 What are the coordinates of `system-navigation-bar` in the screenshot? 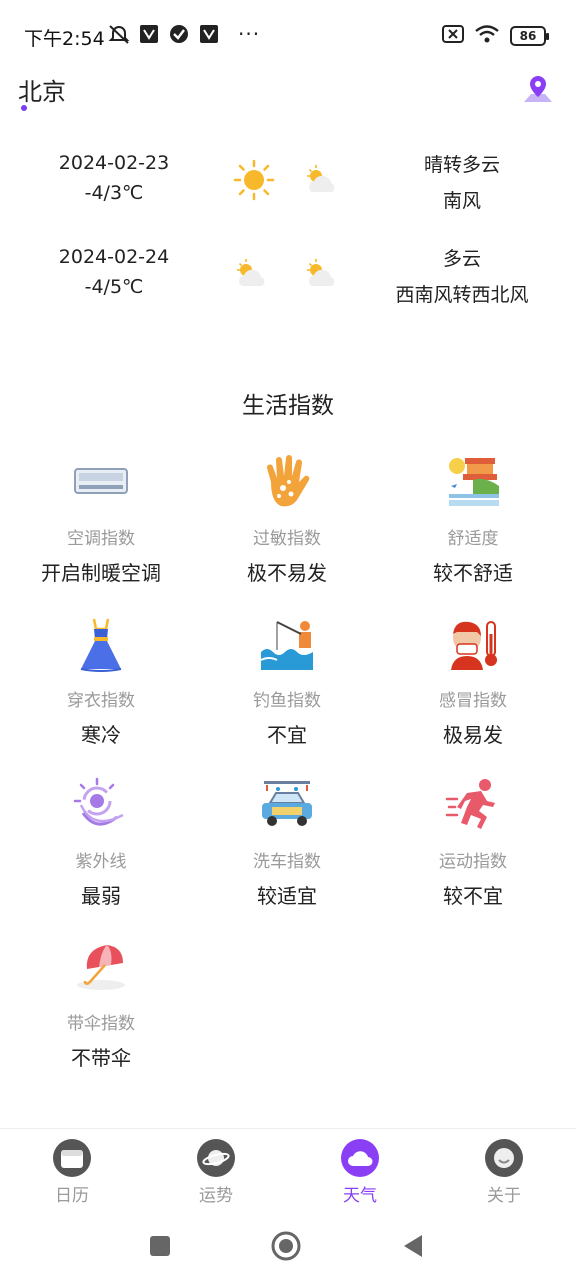 It's located at (288, 1245).